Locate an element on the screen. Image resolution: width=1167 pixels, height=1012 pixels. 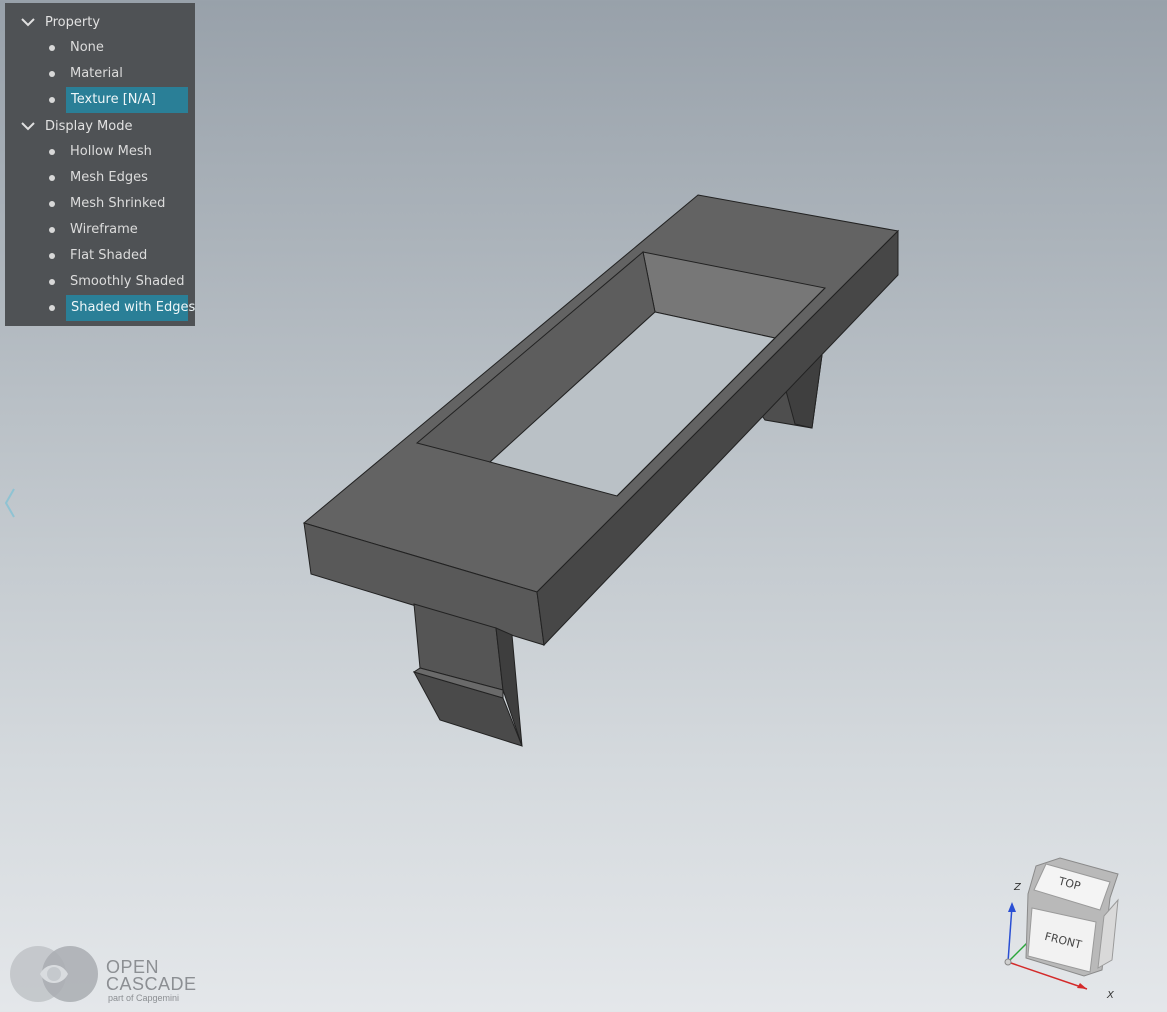
z-axis is located at coordinates (1010, 934).